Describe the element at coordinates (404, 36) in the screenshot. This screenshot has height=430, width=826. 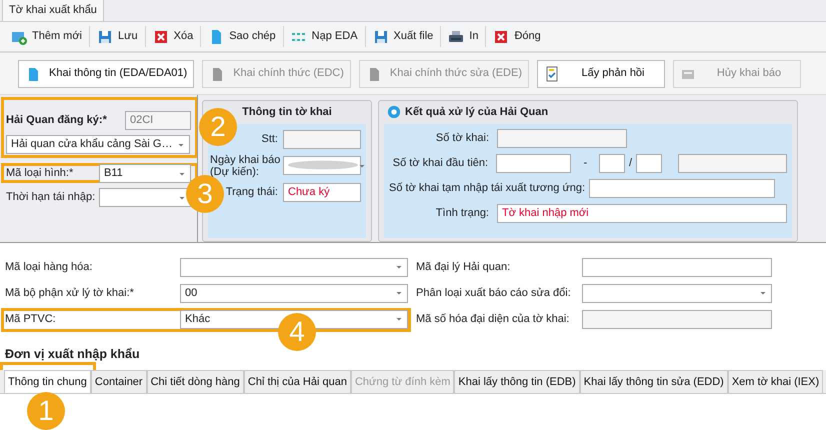
I see `toolbar-button: Xuất file` at that location.